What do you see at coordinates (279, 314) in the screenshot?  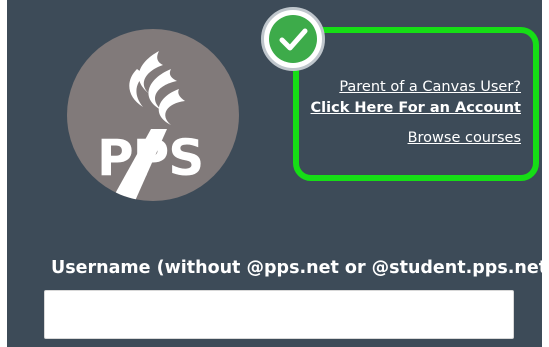 I see `username-input` at bounding box center [279, 314].